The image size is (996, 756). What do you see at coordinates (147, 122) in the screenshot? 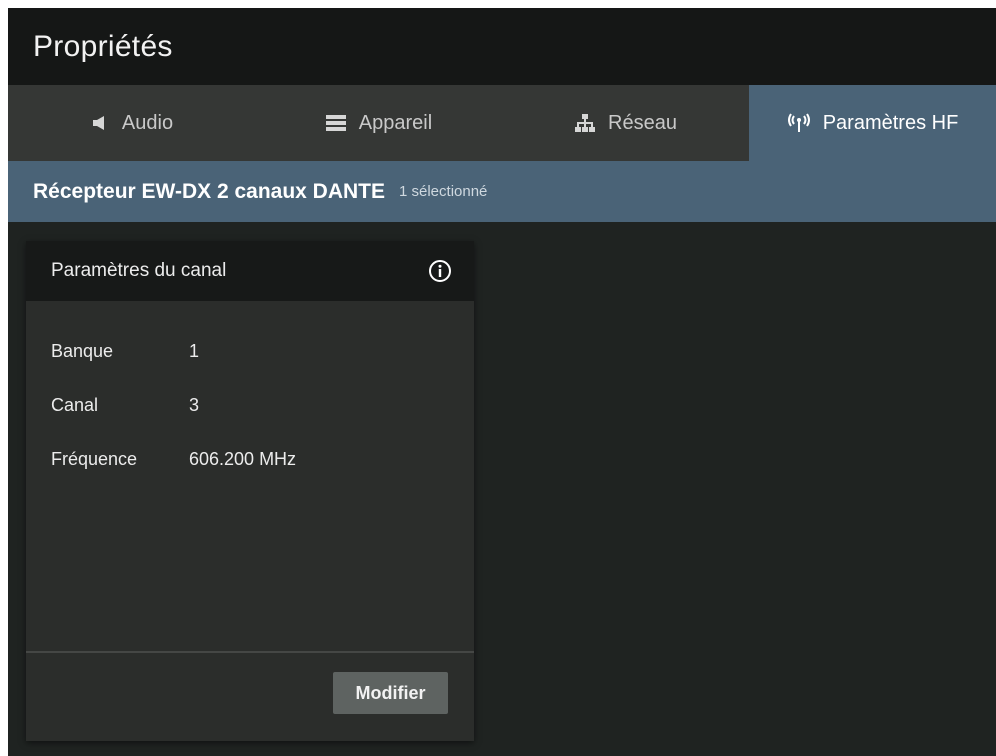
I see `tab-audio-label: Audio` at bounding box center [147, 122].